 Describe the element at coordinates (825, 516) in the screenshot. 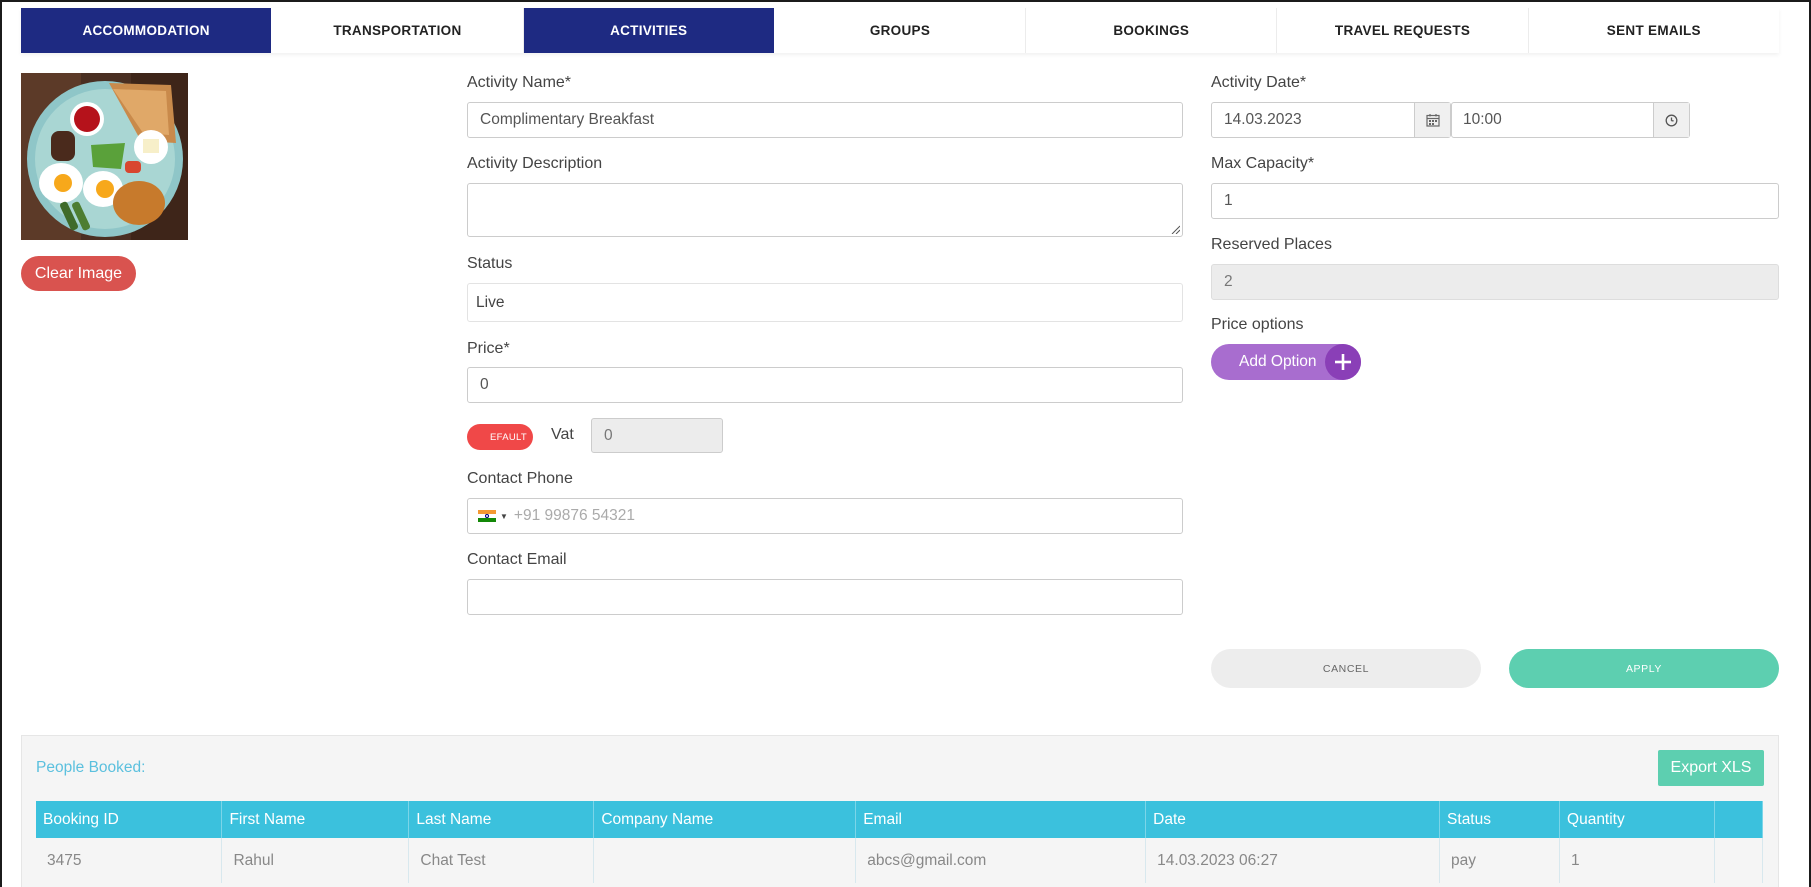

I see `contact-phone-input: ▼ +91 99876 54321` at that location.